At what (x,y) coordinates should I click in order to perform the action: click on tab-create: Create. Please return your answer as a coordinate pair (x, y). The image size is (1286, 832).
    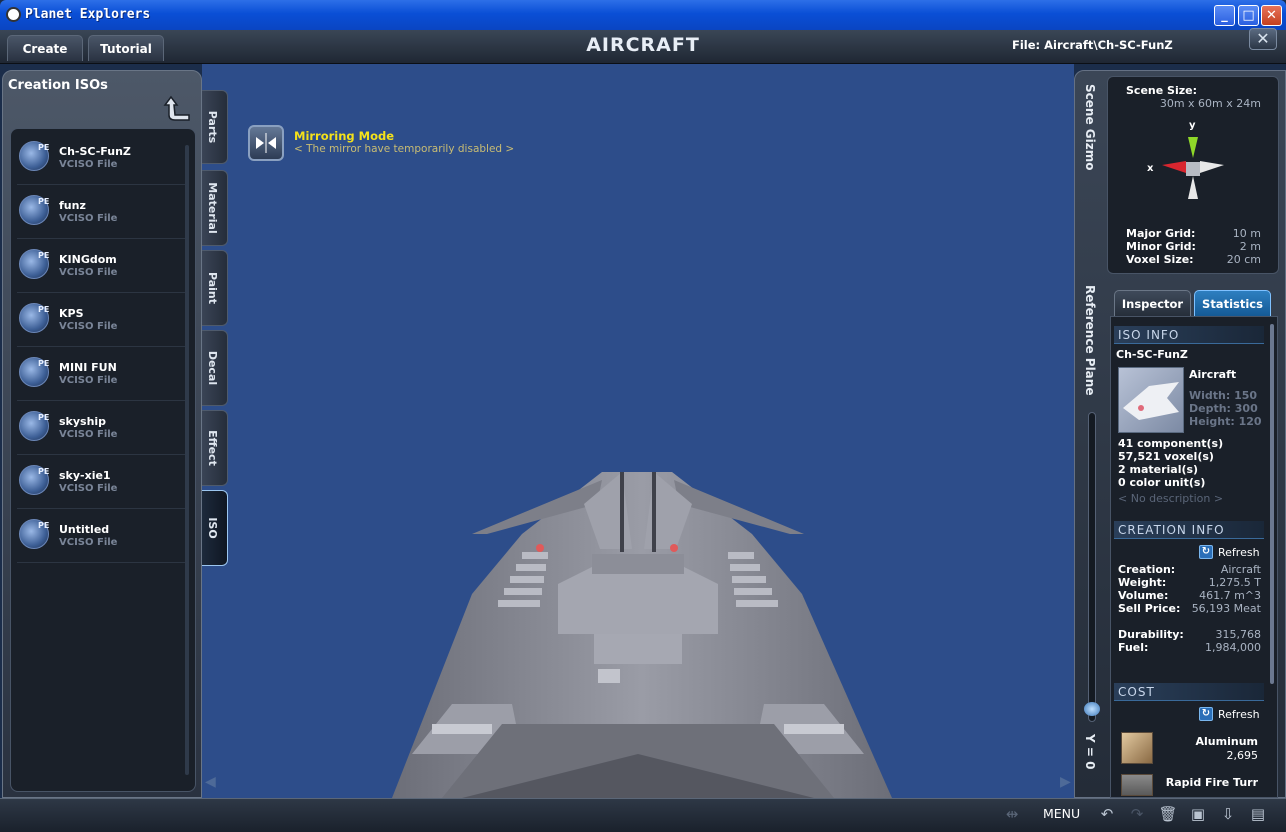
    Looking at the image, I should click on (45, 48).